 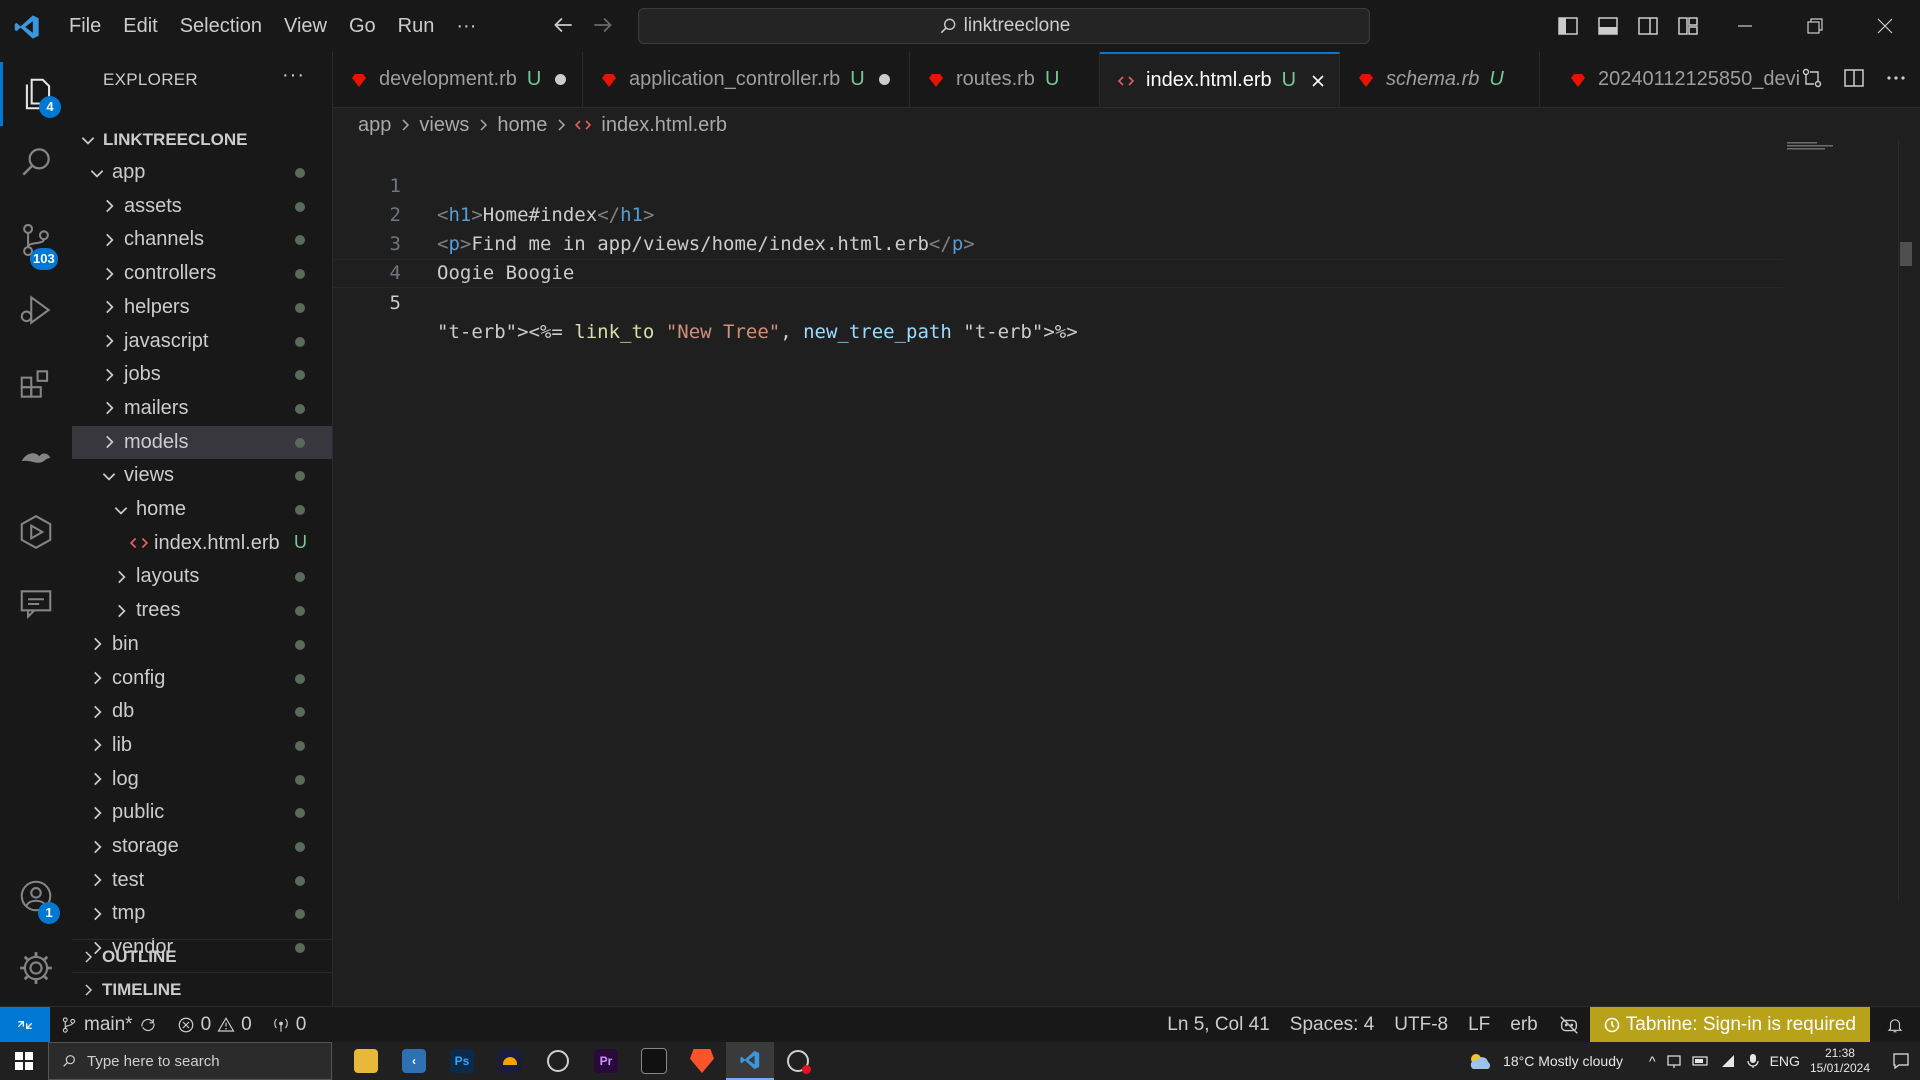 What do you see at coordinates (202, 989) in the screenshot?
I see `timeline-section: TIMELINE` at bounding box center [202, 989].